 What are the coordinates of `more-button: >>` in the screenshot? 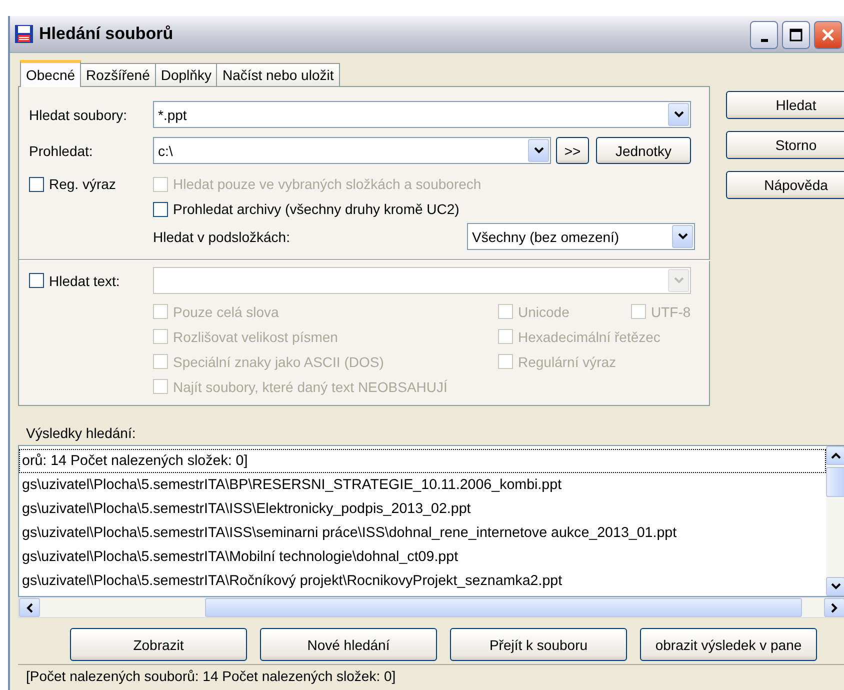 It's located at (572, 150).